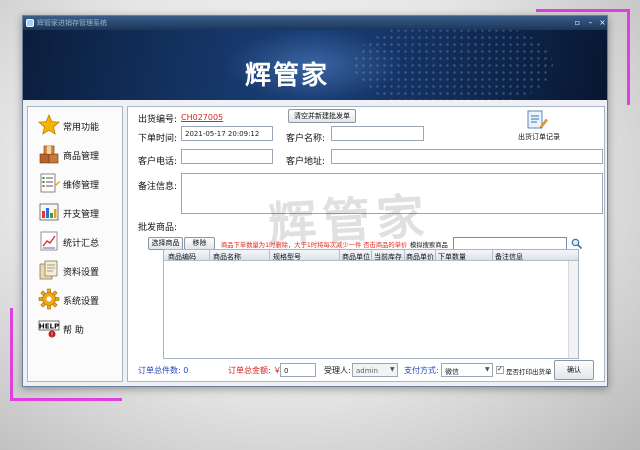 This screenshot has height=450, width=640. Describe the element at coordinates (356, 257) in the screenshot. I see `column-header: 商品单位` at that location.